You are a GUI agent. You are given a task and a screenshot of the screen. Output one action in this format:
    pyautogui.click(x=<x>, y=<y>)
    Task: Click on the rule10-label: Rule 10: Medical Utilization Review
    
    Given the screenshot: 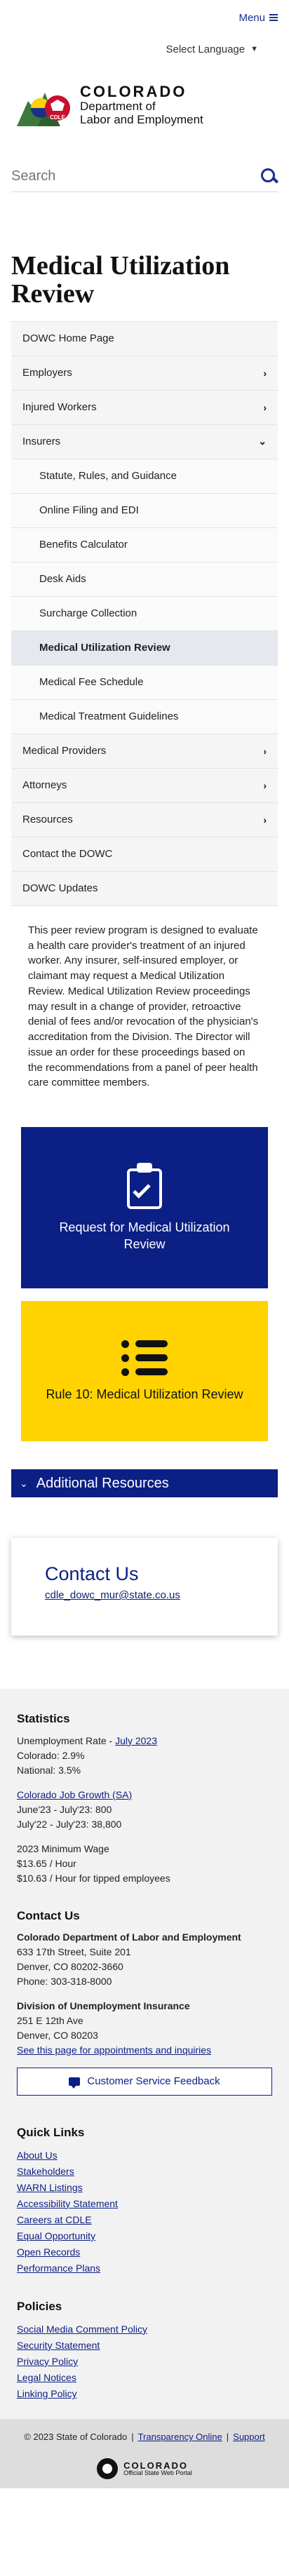 What is the action you would take?
    pyautogui.click(x=144, y=1394)
    